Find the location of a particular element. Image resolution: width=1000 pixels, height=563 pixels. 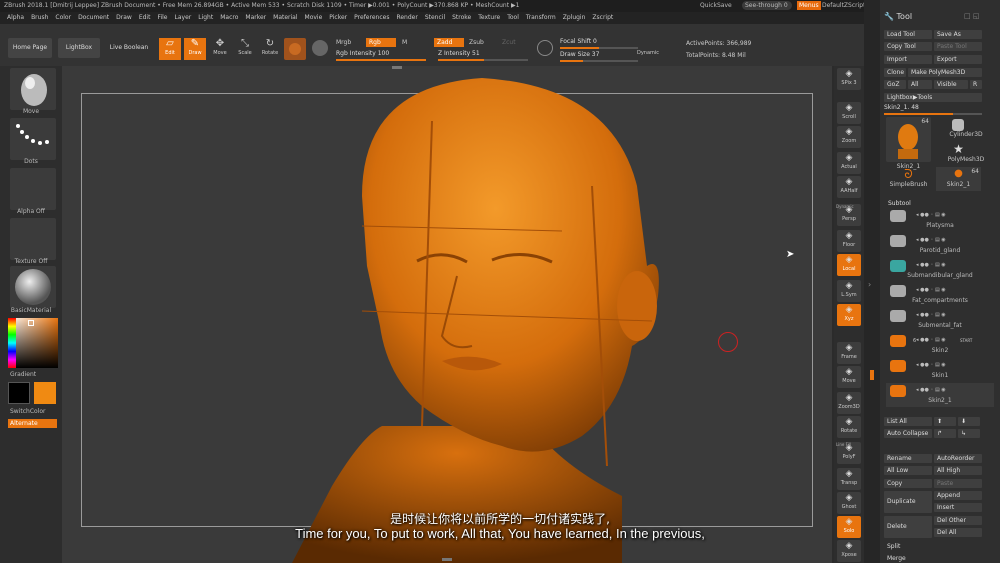

tool-thumb-cylinder: Cylinder3D is located at coordinates (959, 128).